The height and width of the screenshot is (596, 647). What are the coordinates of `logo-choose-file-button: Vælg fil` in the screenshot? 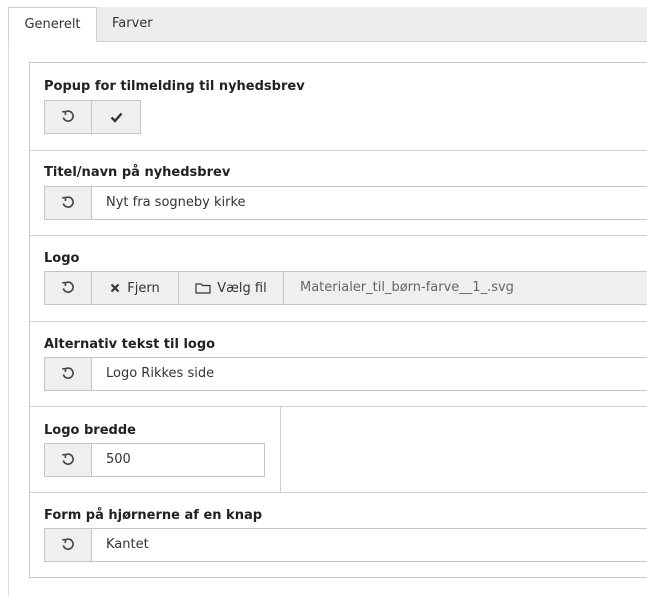 It's located at (231, 288).